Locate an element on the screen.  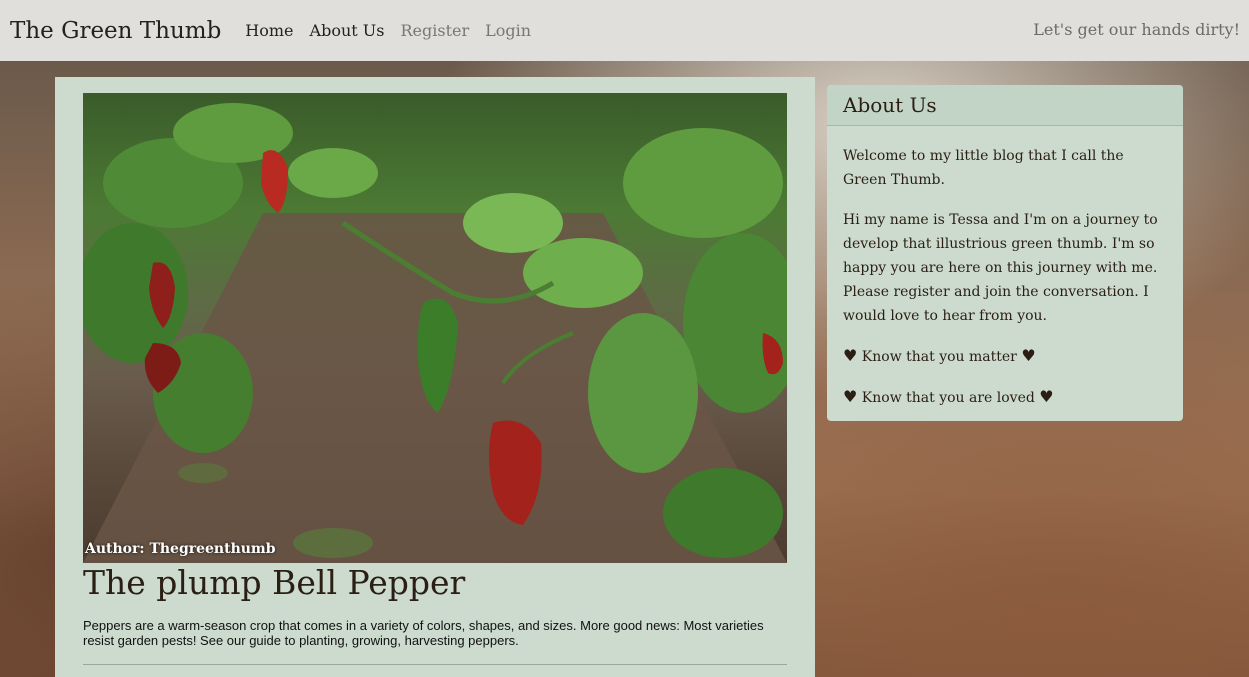
about-line-matter-text: Know that you matter is located at coordinates (939, 357).